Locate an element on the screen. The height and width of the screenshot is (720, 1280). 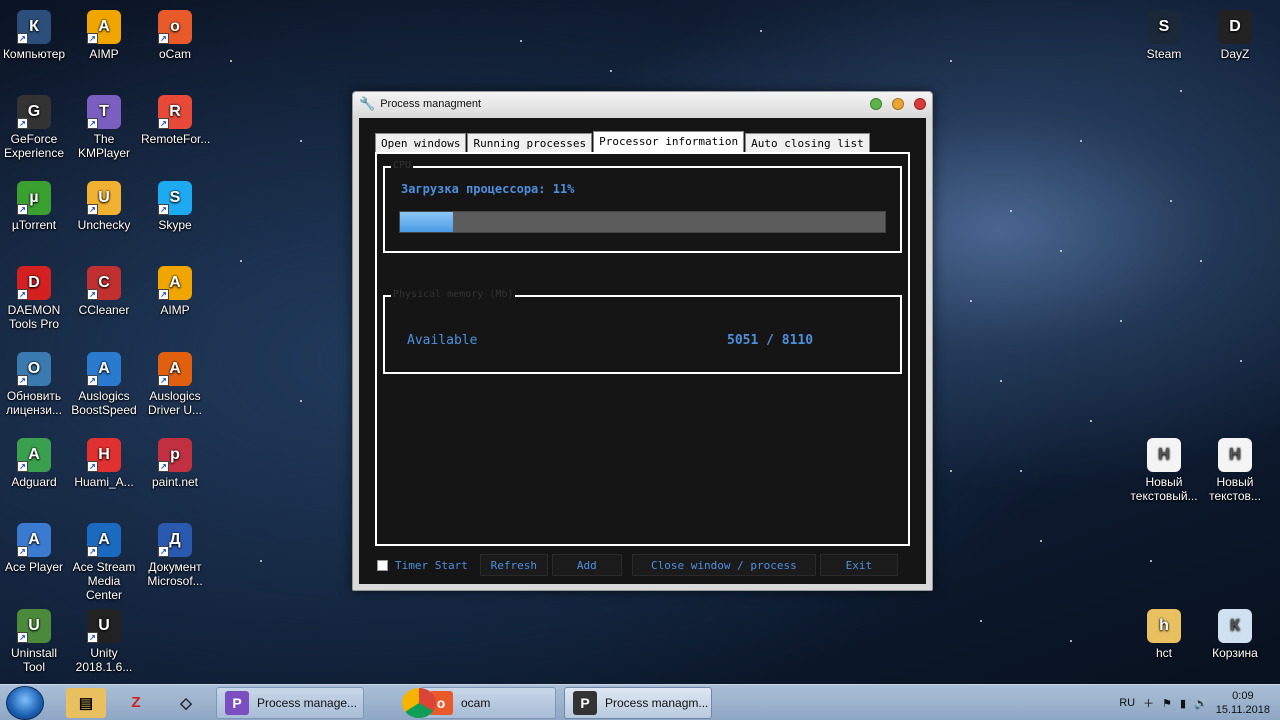
start-button is located at coordinates (25, 702).